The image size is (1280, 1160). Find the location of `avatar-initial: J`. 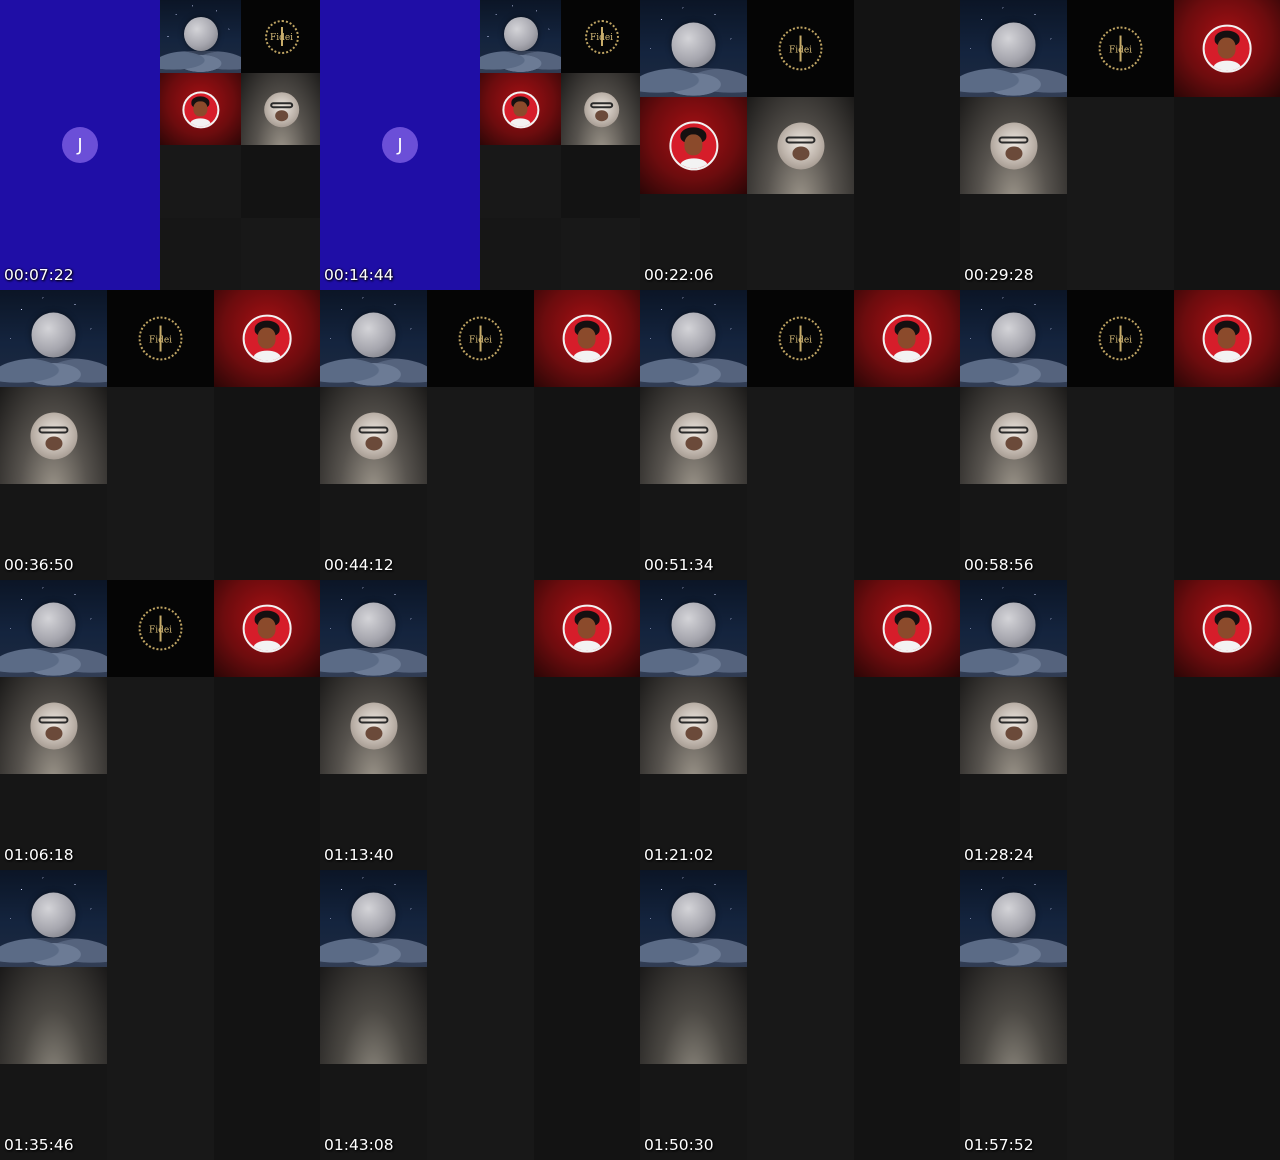

avatar-initial: J is located at coordinates (400, 145).